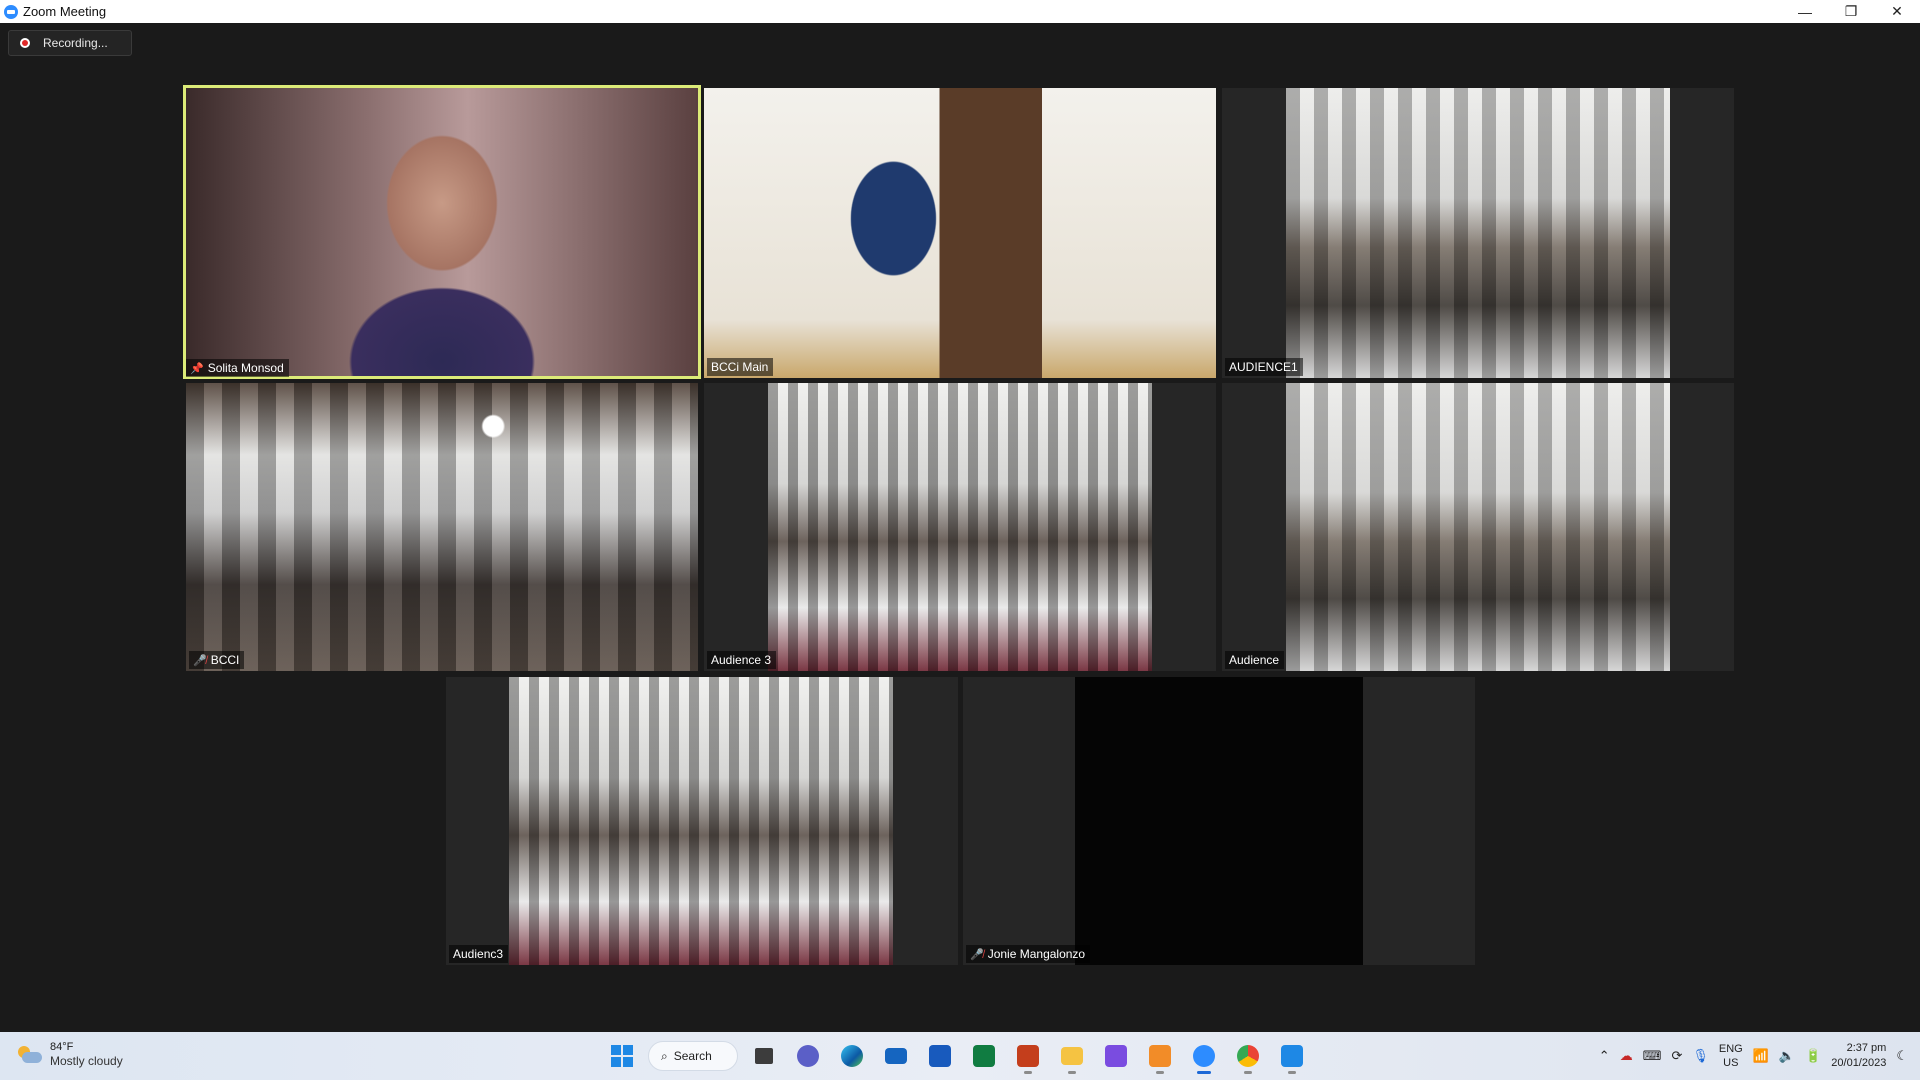 The image size is (1920, 1080). What do you see at coordinates (86, 1061) in the screenshot?
I see `weather-condition: Mostly cloudy` at bounding box center [86, 1061].